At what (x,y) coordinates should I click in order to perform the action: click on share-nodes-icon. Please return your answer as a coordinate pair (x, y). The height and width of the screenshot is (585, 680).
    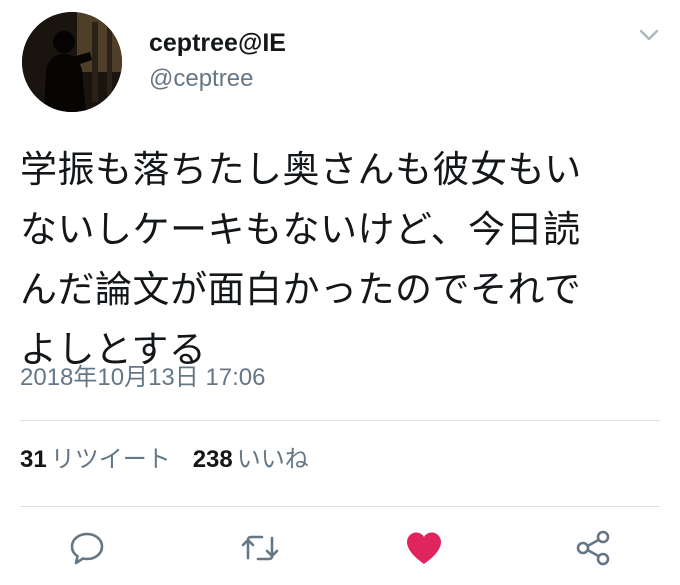
    Looking at the image, I should click on (593, 548).